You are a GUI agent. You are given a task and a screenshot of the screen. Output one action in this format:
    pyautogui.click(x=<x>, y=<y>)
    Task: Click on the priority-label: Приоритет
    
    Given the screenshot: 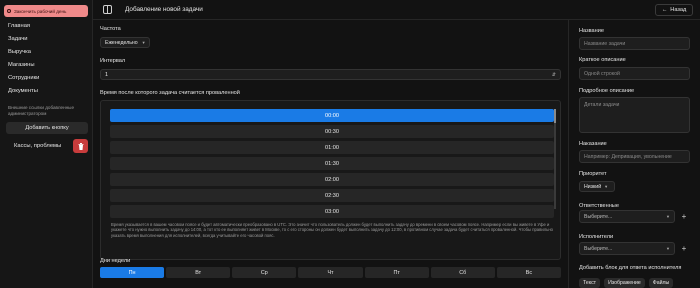 What is the action you would take?
    pyautogui.click(x=593, y=174)
    